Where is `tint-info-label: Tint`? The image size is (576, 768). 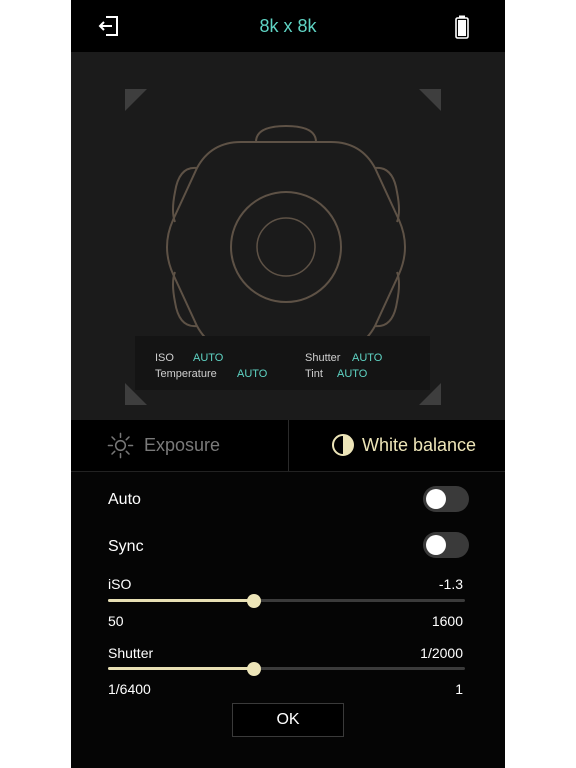
tint-info-label: Tint is located at coordinates (314, 374).